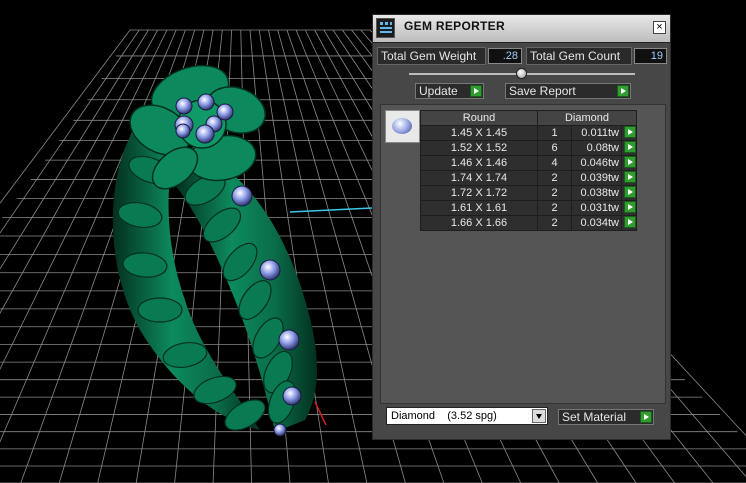  What do you see at coordinates (646, 417) in the screenshot?
I see `set-material-go-icon` at bounding box center [646, 417].